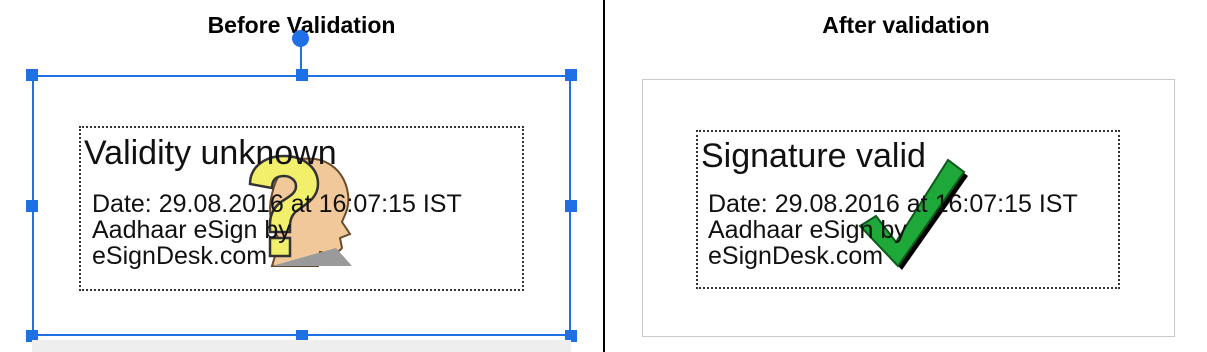 This screenshot has height=352, width=1207. Describe the element at coordinates (300, 38) in the screenshot. I see `rotation-handle` at that location.